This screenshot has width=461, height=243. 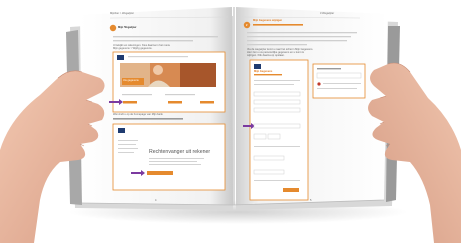 What do you see at coordinates (160, 173) in the screenshot?
I see `promo-button` at bounding box center [160, 173].